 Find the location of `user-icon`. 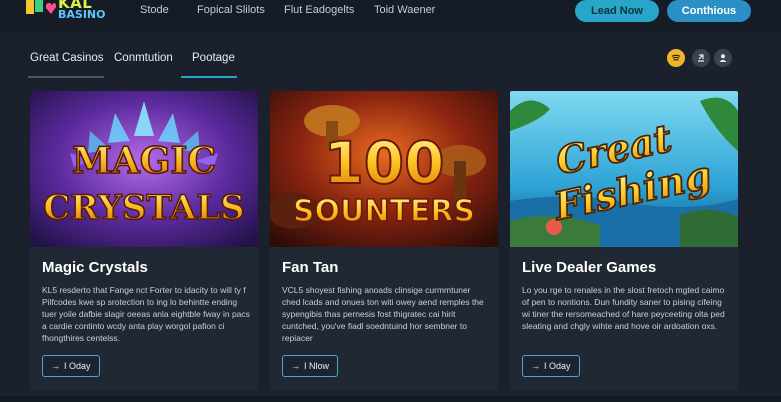

user-icon is located at coordinates (723, 58).